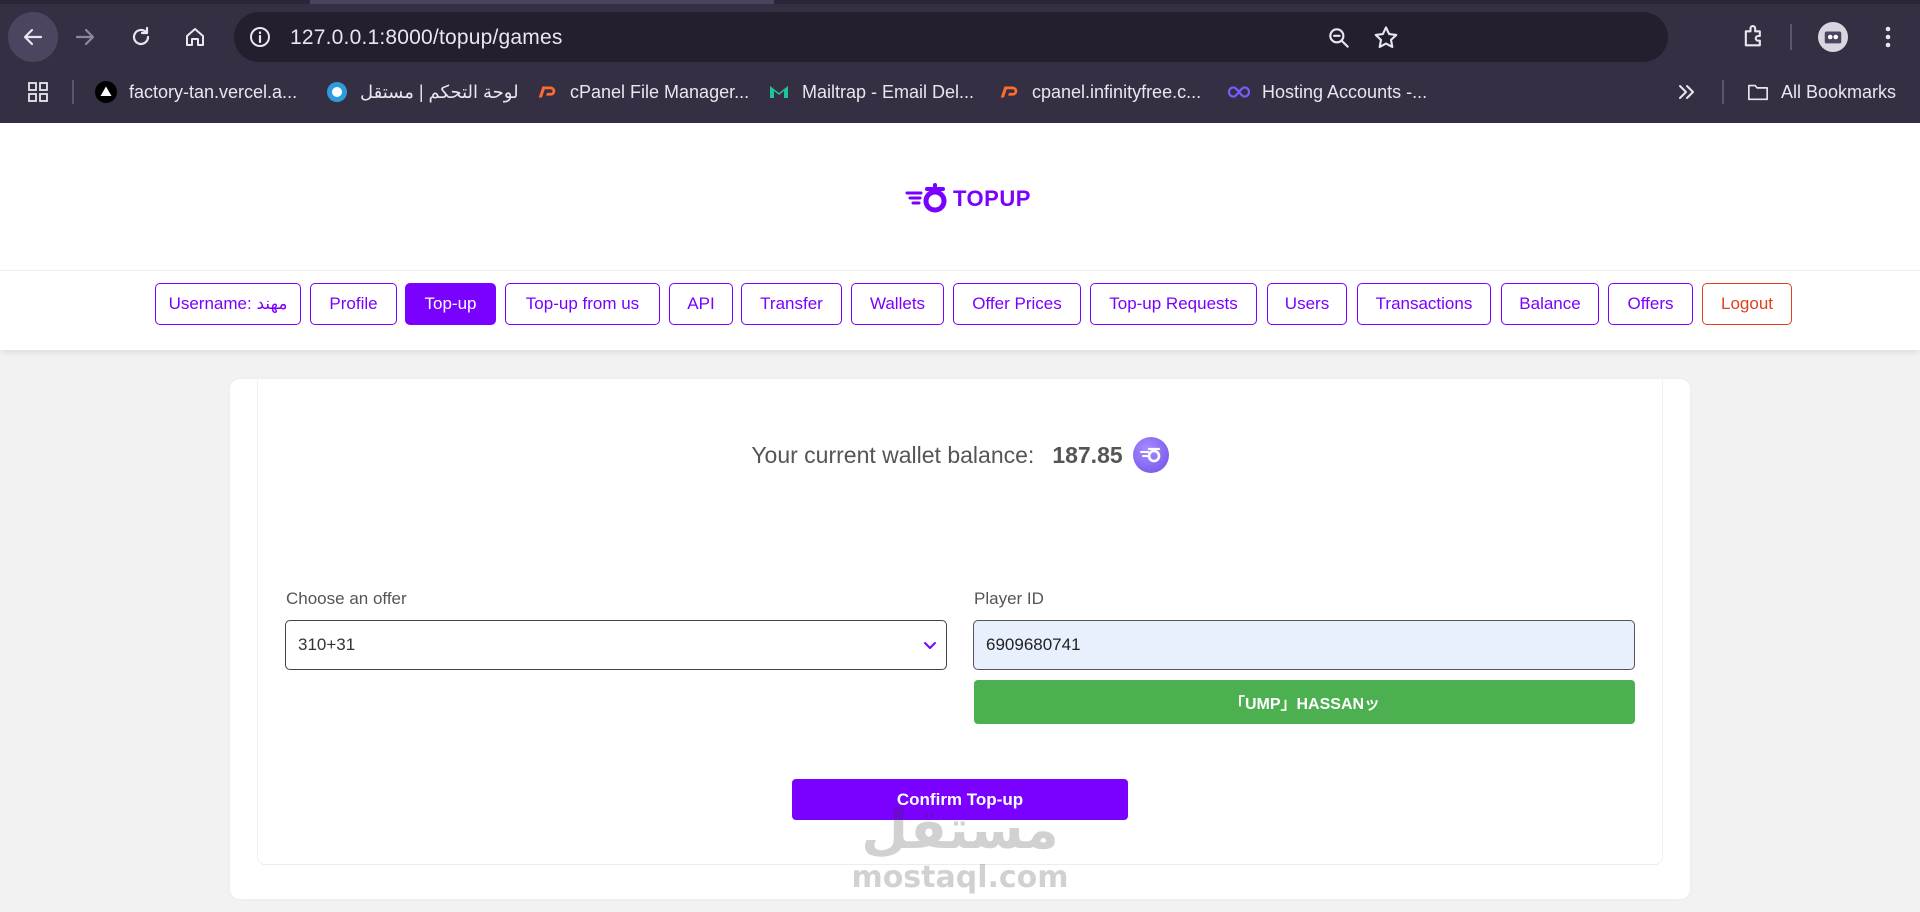 This screenshot has width=1920, height=912. What do you see at coordinates (260, 37) in the screenshot?
I see `site-info-icon` at bounding box center [260, 37].